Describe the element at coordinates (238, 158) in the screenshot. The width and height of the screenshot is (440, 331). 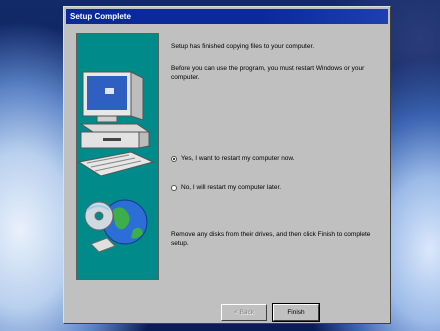
I see `restart-now-label: Yes, I want to restart my computer now.` at that location.